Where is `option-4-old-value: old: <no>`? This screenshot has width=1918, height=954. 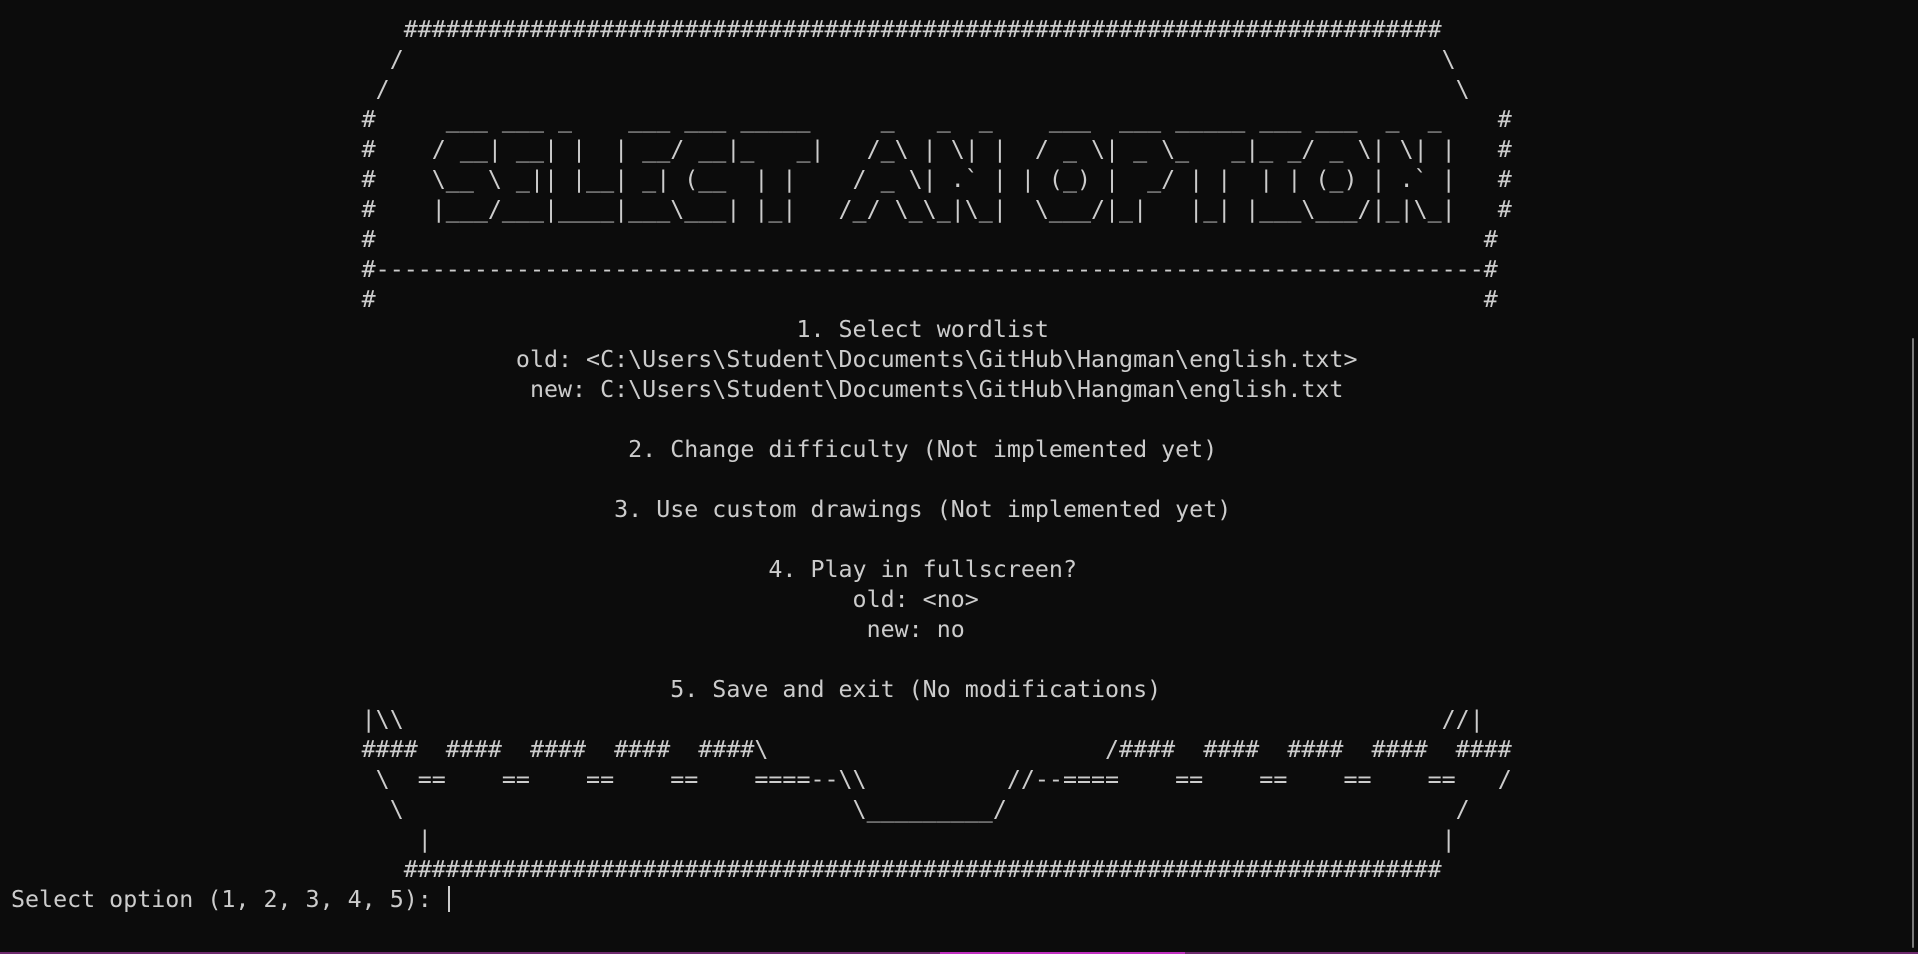
option-4-old-value: old: <no> is located at coordinates (495, 599).